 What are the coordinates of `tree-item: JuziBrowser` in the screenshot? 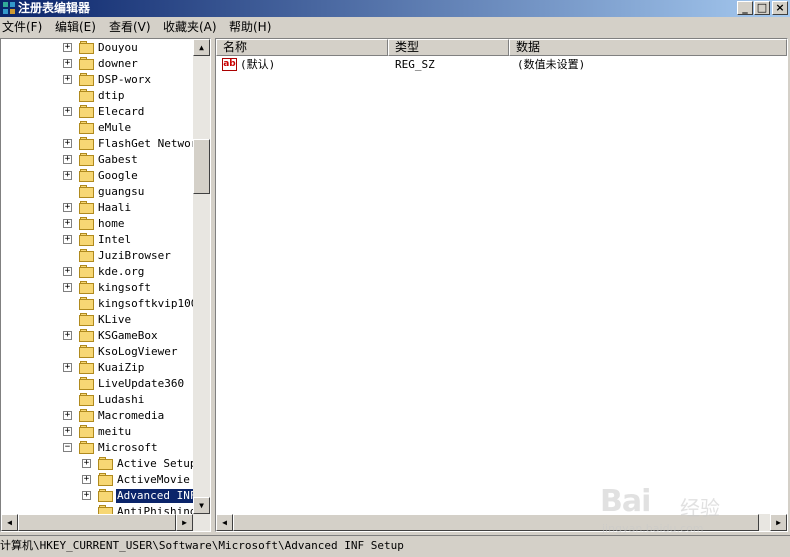 It's located at (97, 256).